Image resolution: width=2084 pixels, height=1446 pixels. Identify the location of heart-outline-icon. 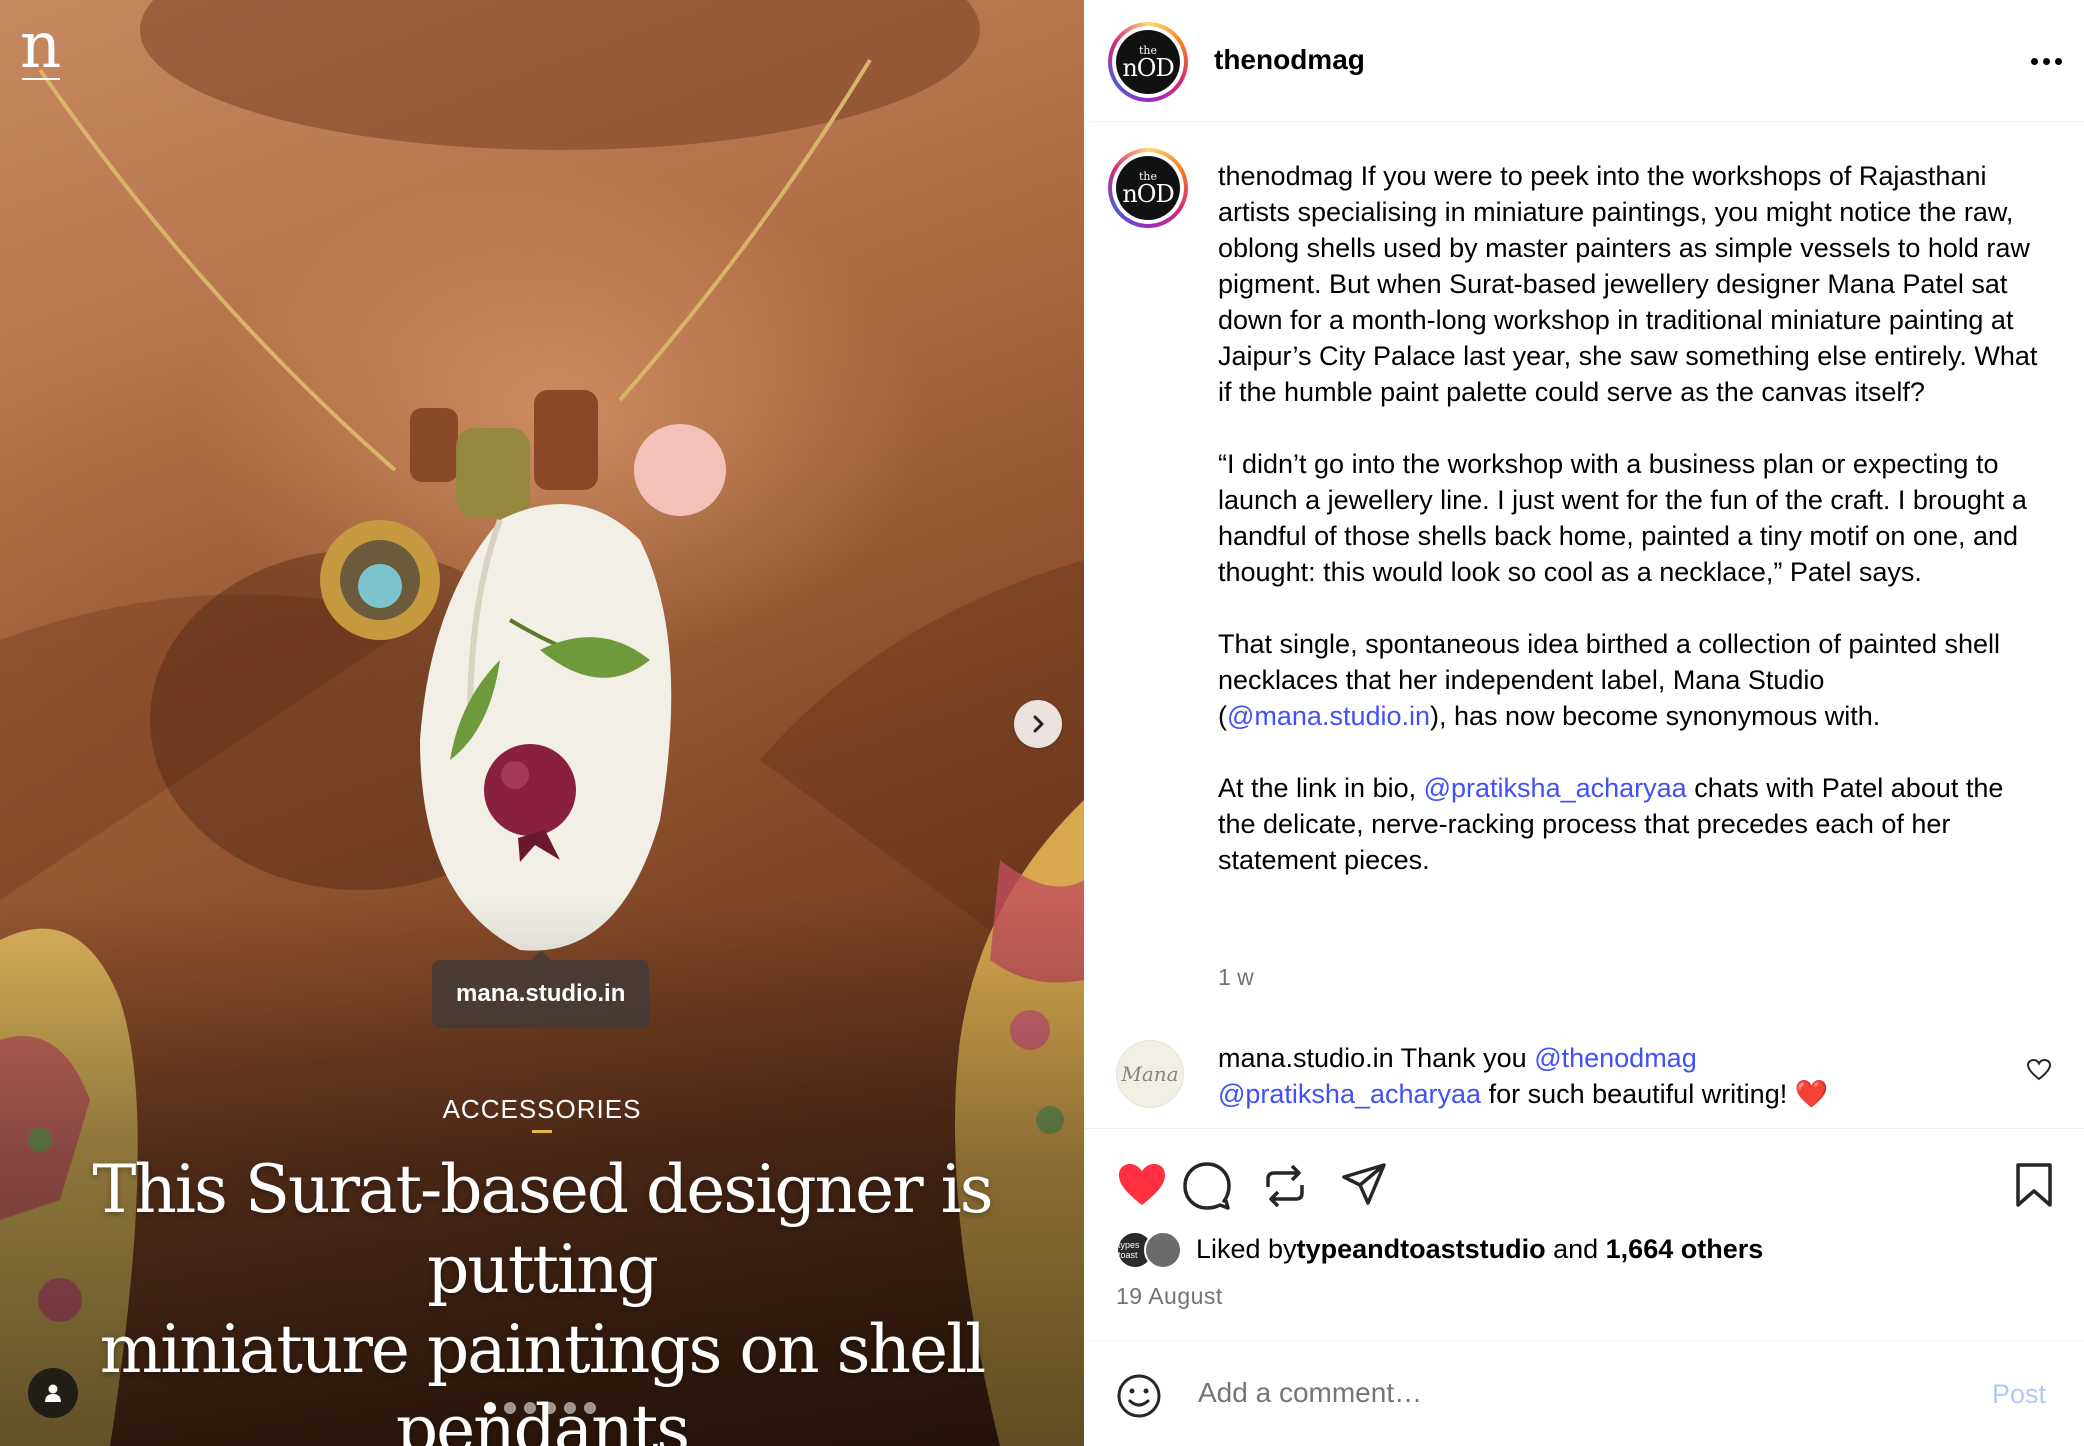
(2039, 1070).